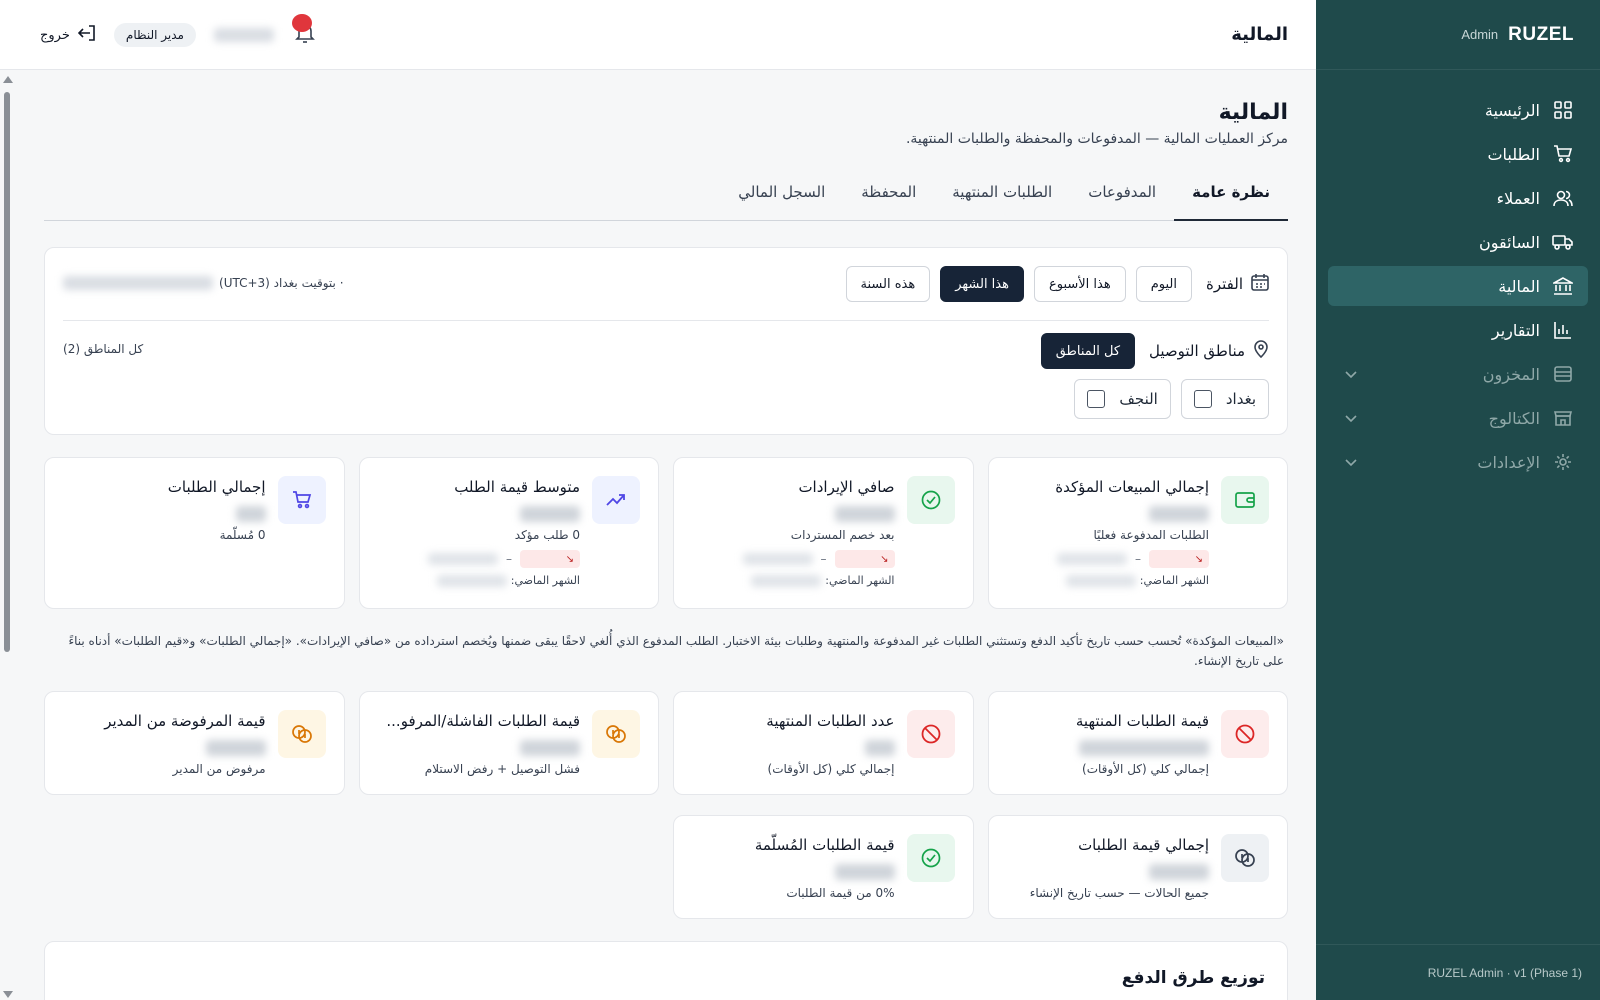 The width and height of the screenshot is (1600, 1000). What do you see at coordinates (1518, 198) in the screenshot?
I see `sidebar-item-label: العملاء` at bounding box center [1518, 198].